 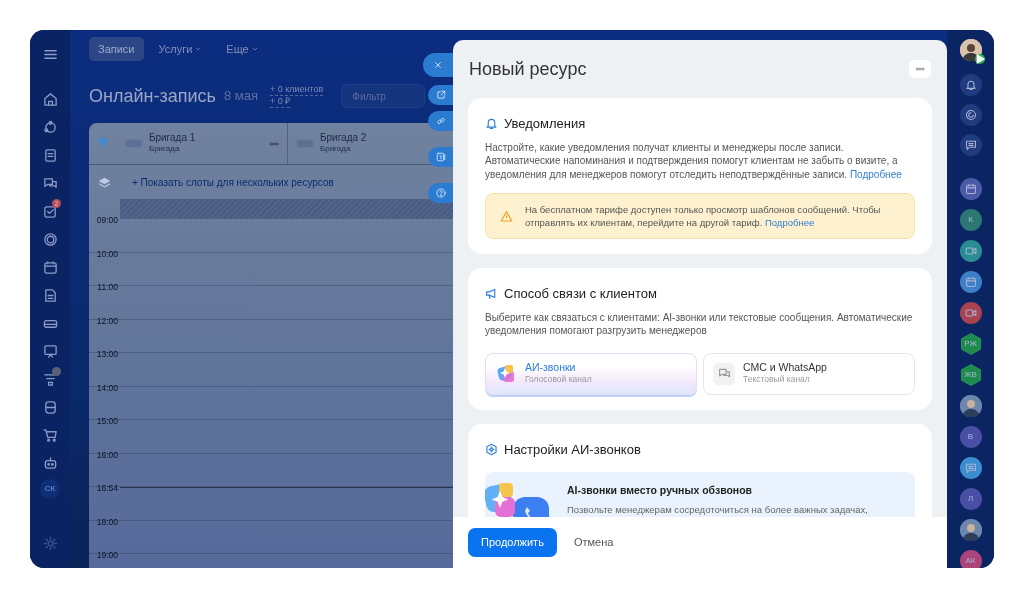 What do you see at coordinates (50, 239) in the screenshot?
I see `ring-icon` at bounding box center [50, 239].